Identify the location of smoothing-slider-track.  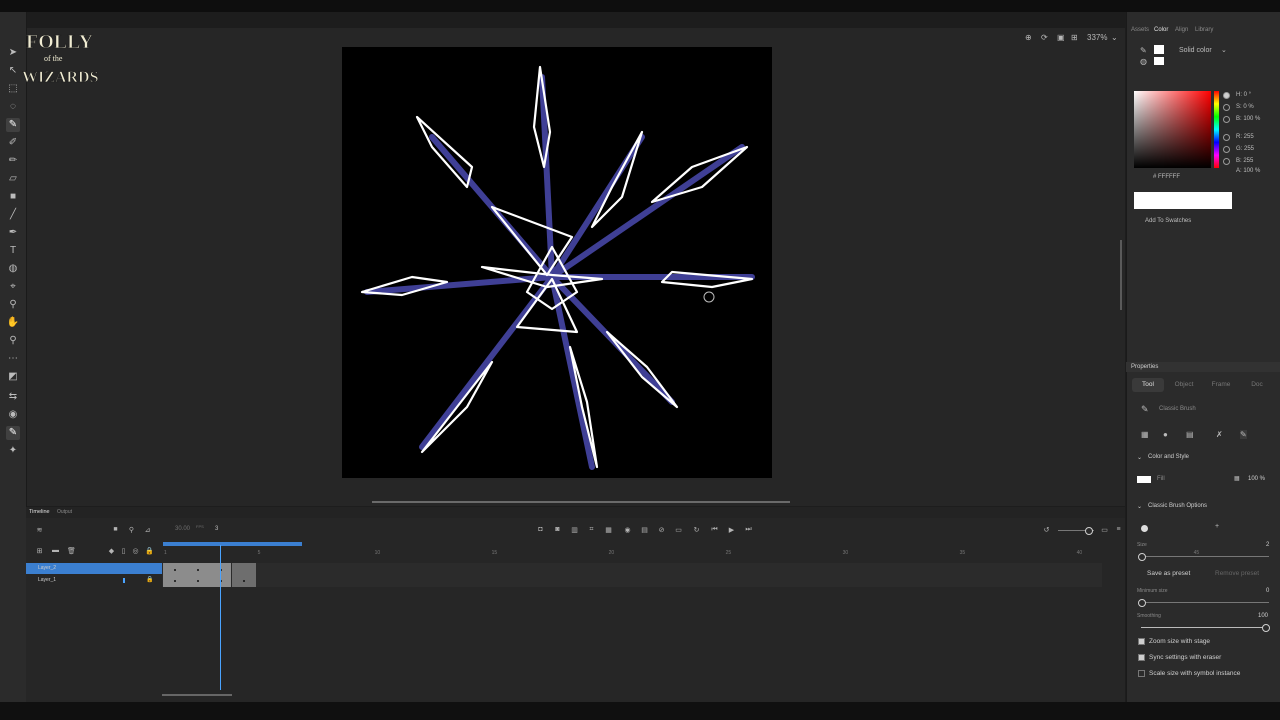
(1203, 627).